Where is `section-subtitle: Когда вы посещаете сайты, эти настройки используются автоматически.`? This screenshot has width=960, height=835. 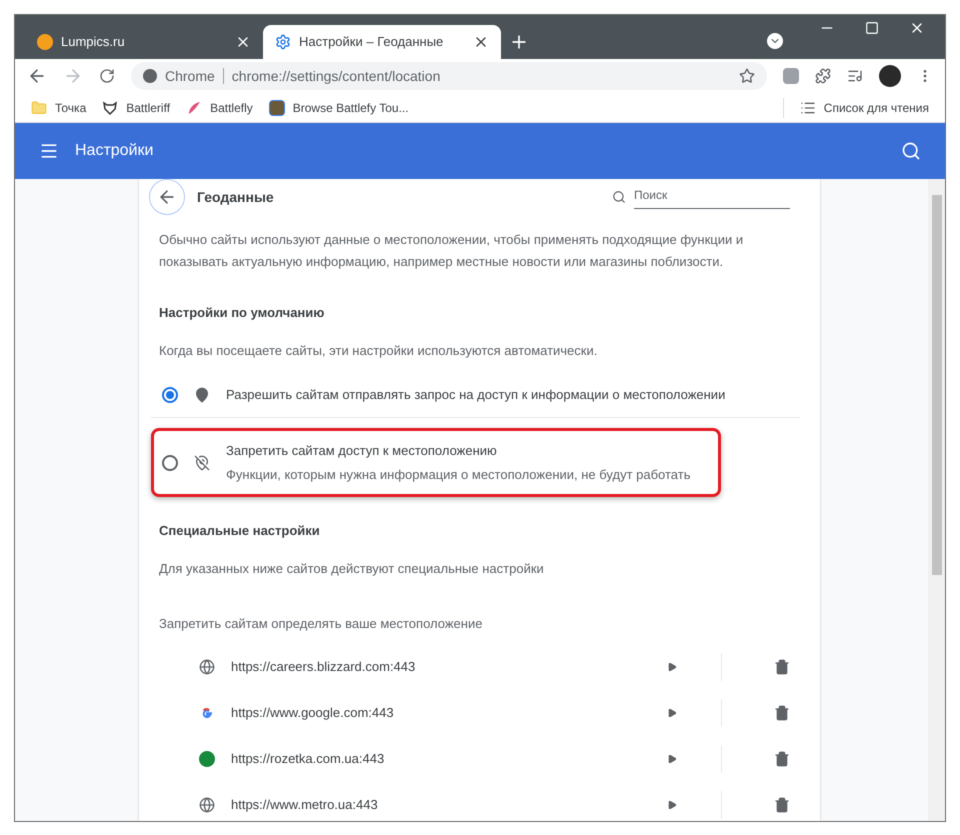
section-subtitle: Когда вы посещаете сайты, эти настройки используются автоматически. is located at coordinates (378, 351).